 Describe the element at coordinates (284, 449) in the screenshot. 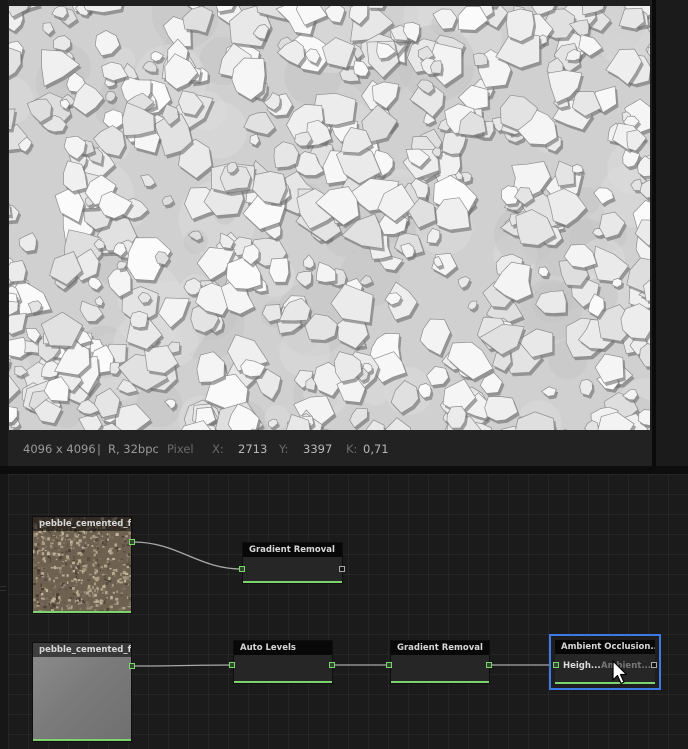

I see `y-label: Y:` at that location.